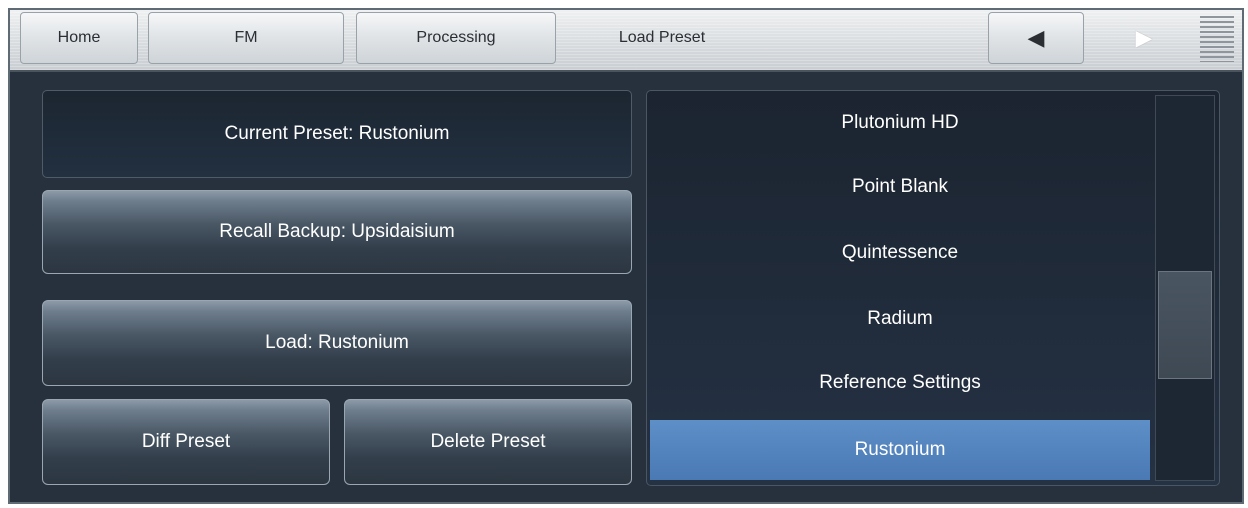 The width and height of the screenshot is (1248, 508). I want to click on top-nav-bar: Home FM Processing Load Preset ◀ ▶, so click(626, 41).